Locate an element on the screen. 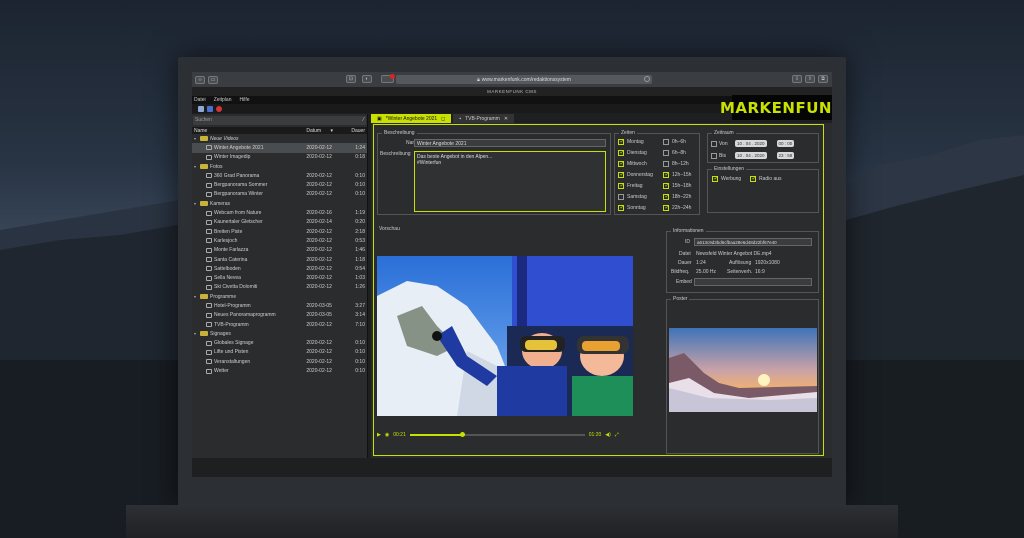  privacy-icon: ◐ is located at coordinates (367, 79).